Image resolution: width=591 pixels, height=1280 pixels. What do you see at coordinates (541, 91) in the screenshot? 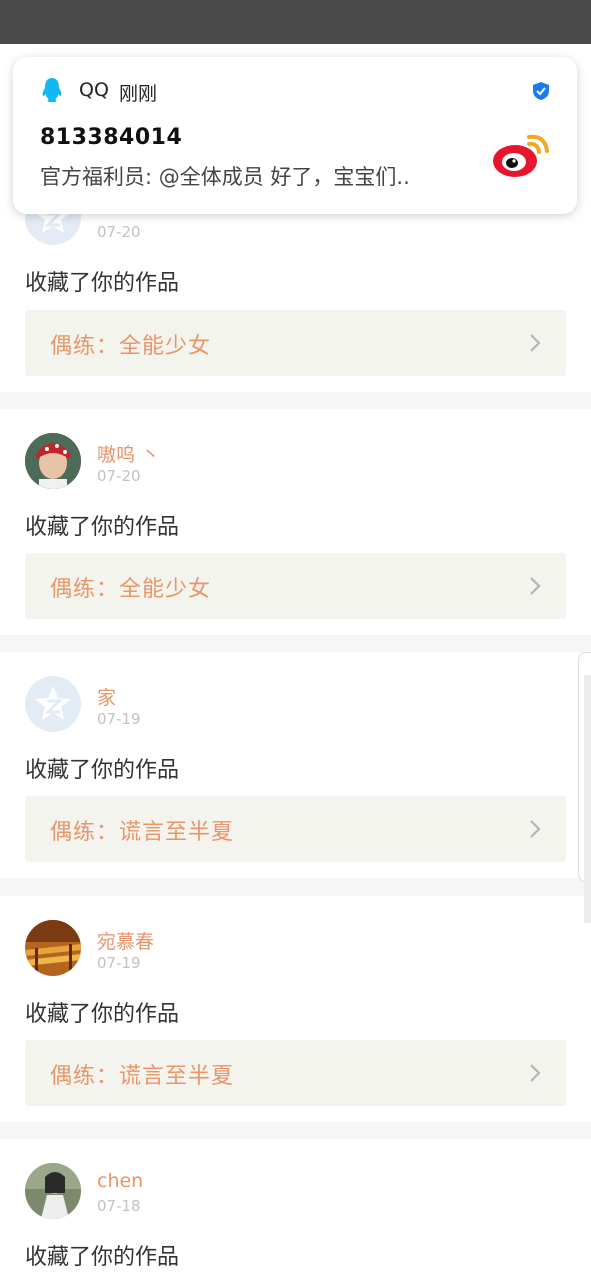
I see `verified-shield-icon` at bounding box center [541, 91].